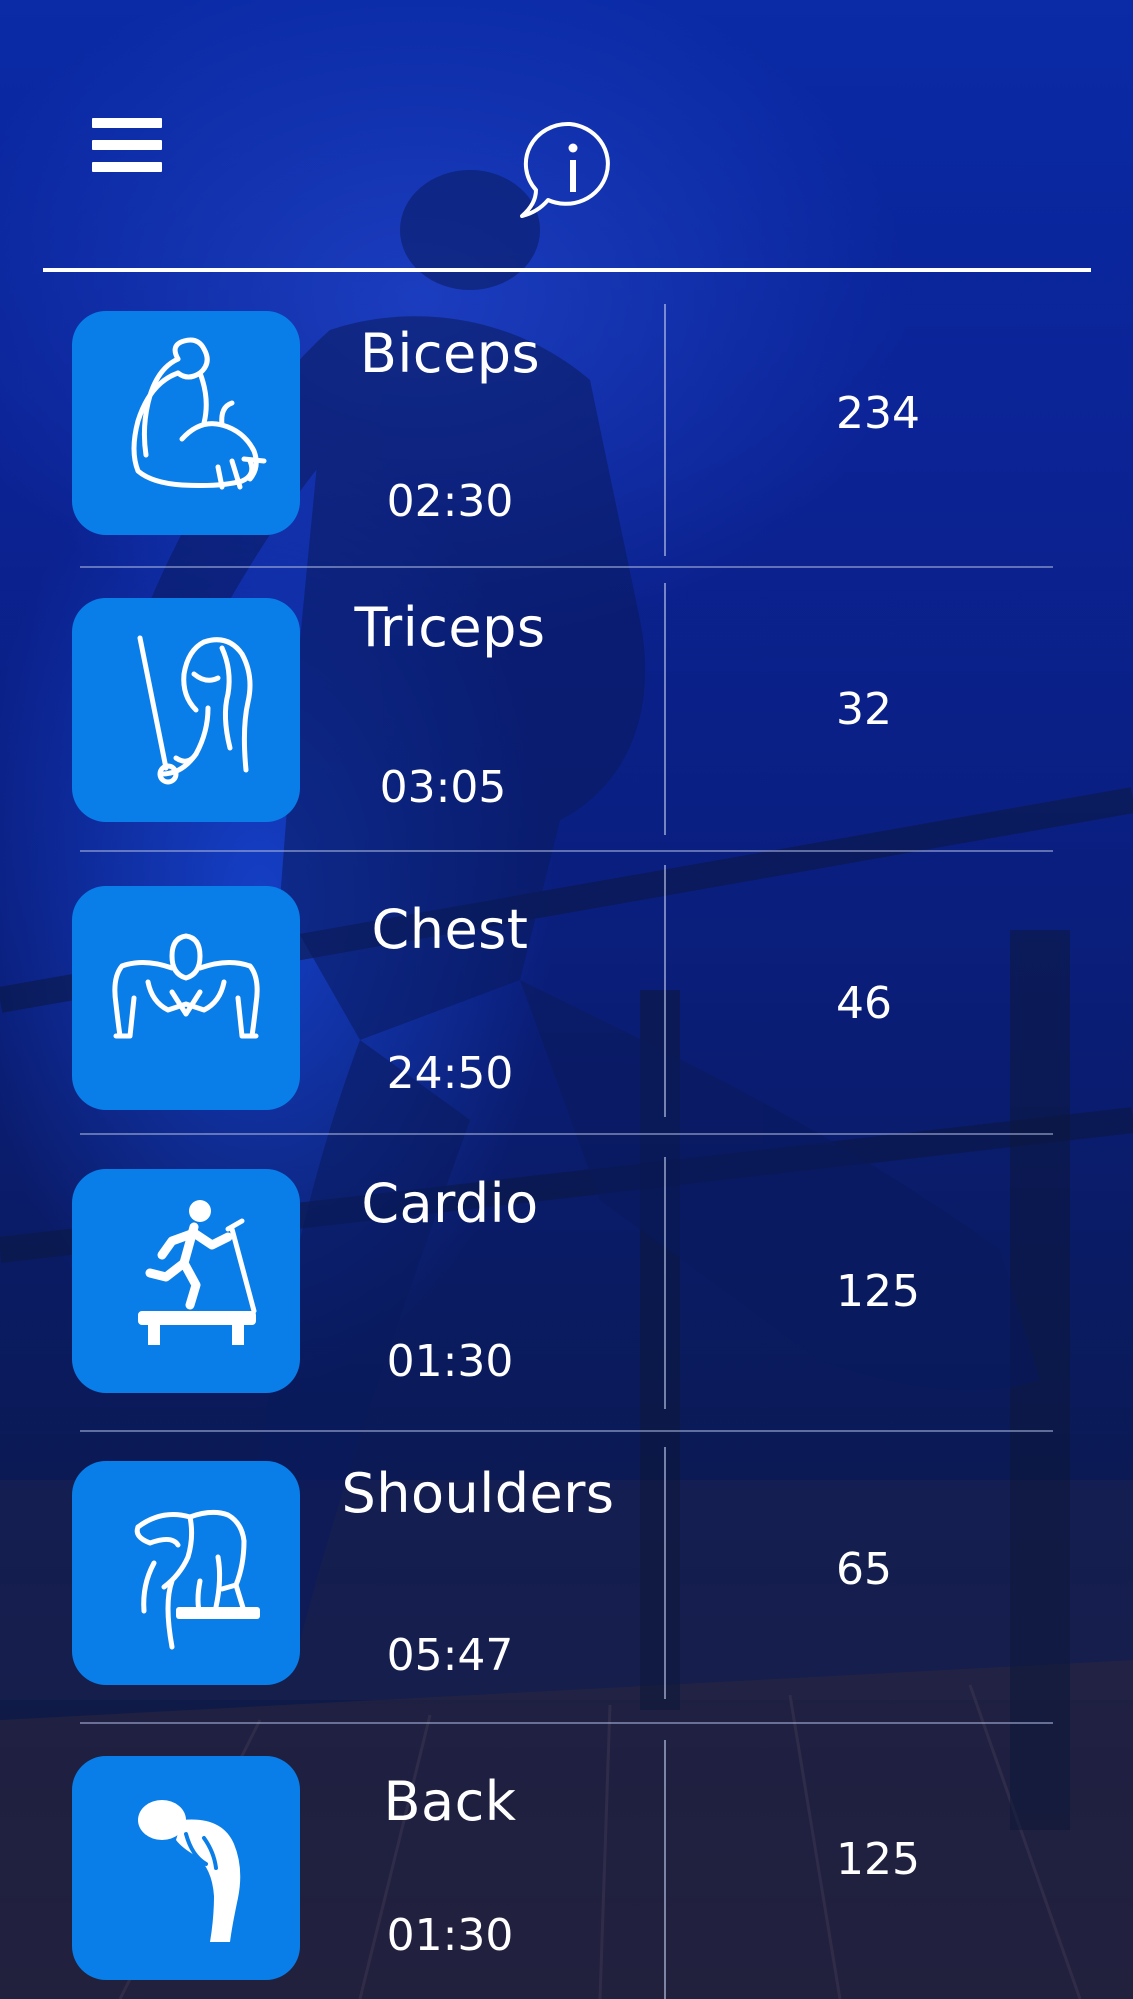 The image size is (1133, 1999). I want to click on triceps-cable-icon, so click(195, 710).